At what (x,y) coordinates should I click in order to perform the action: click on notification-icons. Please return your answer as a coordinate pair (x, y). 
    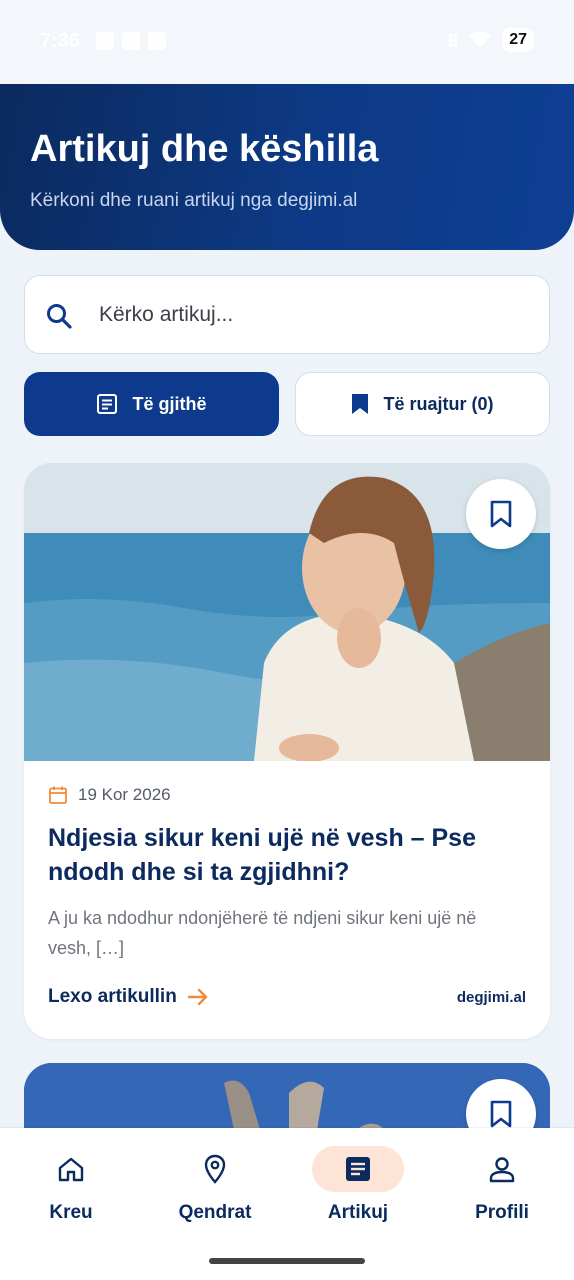
    Looking at the image, I should click on (131, 41).